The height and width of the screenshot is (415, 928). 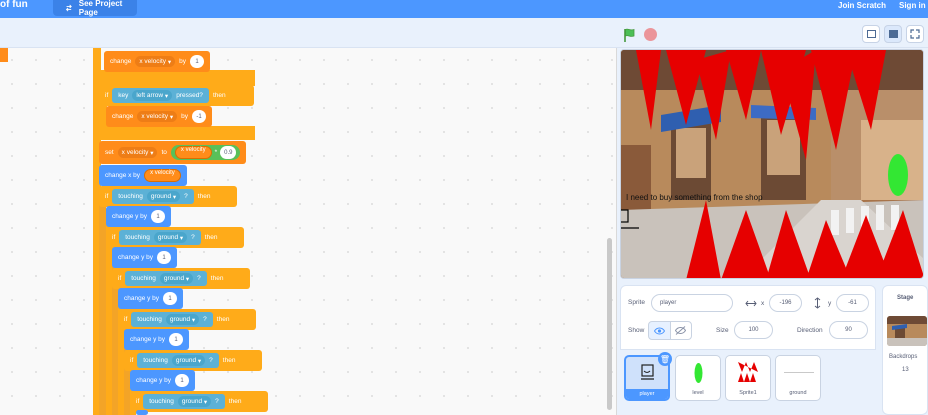 I want to click on sprite-name: Sprite1, so click(x=748, y=393).